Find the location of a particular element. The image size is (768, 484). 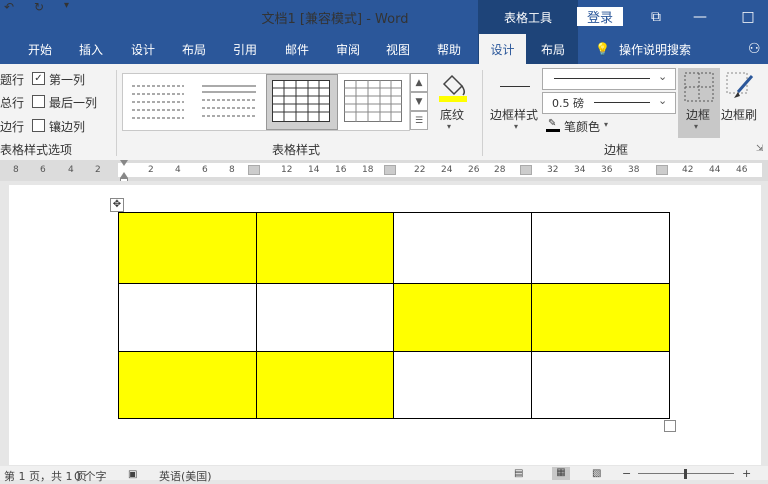

ruler-number: 28 is located at coordinates (500, 170).